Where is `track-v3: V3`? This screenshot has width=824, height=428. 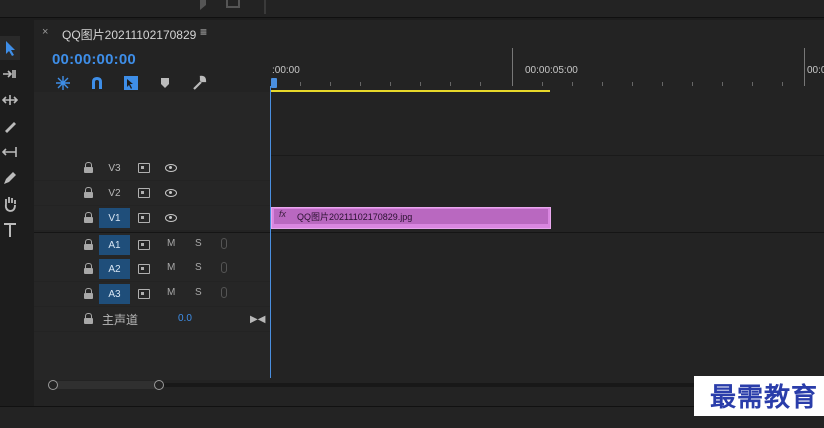
track-v3: V3 is located at coordinates (429, 168).